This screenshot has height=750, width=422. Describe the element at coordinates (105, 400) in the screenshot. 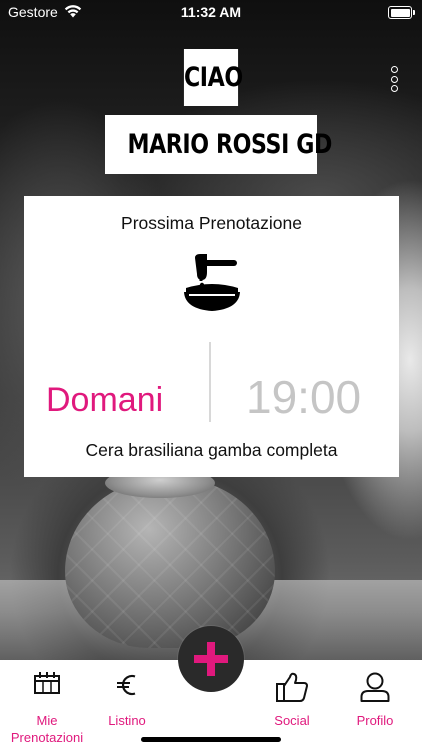

I see `booking-day: Domani` at that location.